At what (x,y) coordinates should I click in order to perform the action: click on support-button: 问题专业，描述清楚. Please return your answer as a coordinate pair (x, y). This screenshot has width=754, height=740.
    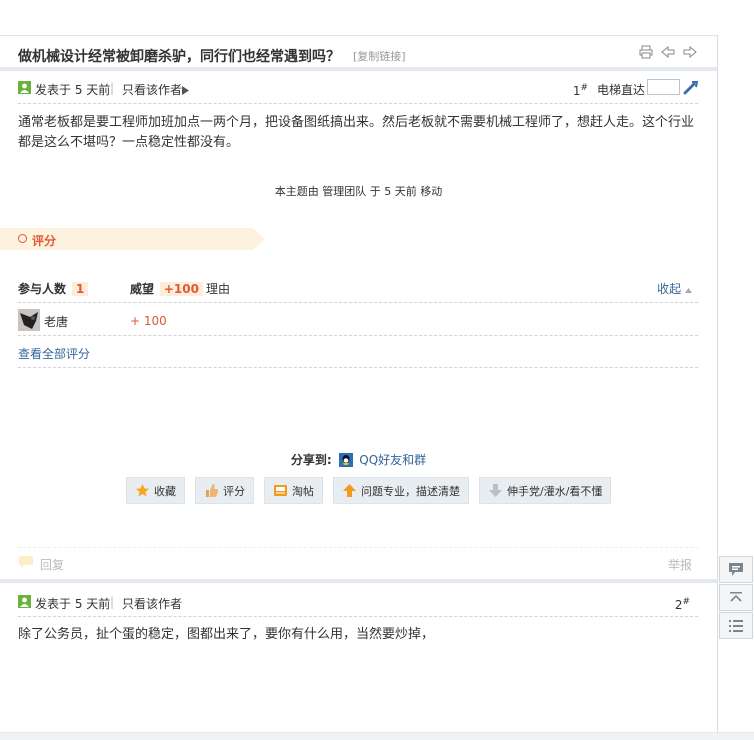
    Looking at the image, I should click on (401, 490).